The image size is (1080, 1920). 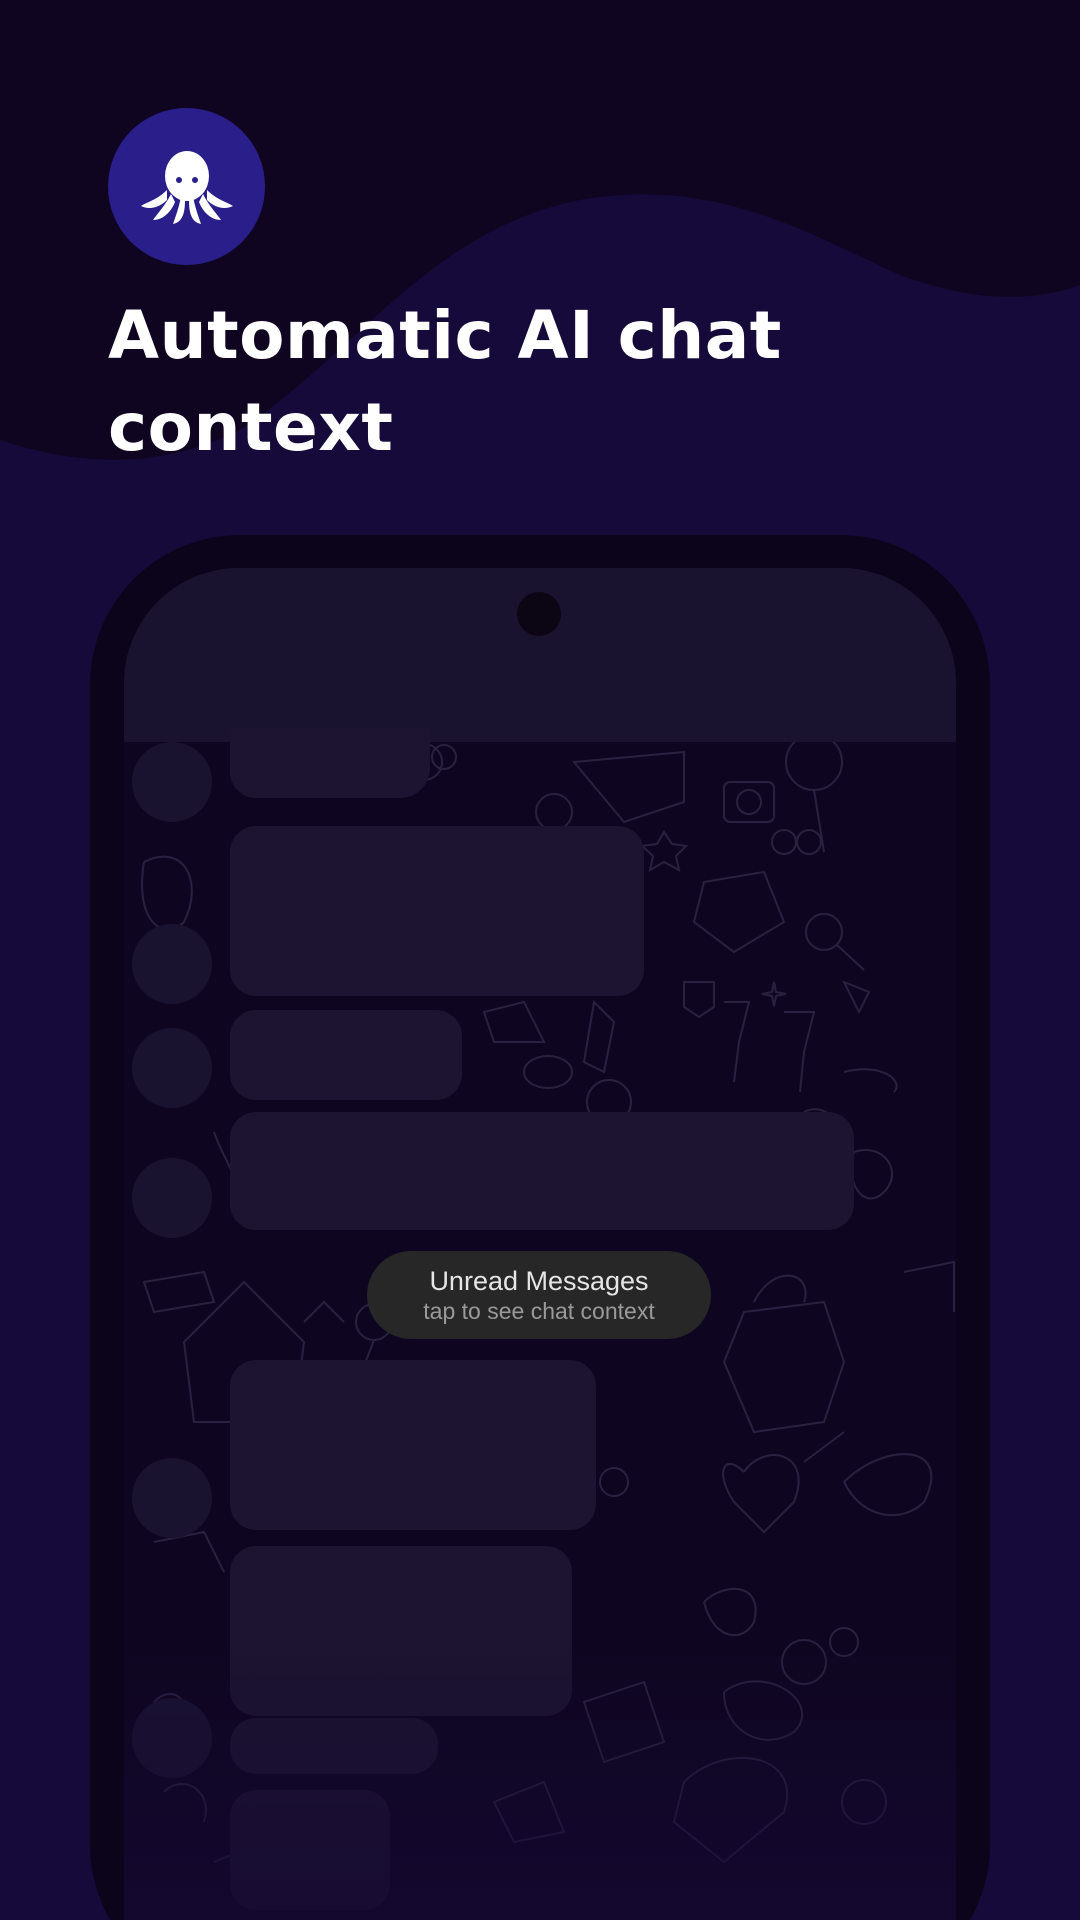 What do you see at coordinates (539, 614) in the screenshot?
I see `camera-cutout` at bounding box center [539, 614].